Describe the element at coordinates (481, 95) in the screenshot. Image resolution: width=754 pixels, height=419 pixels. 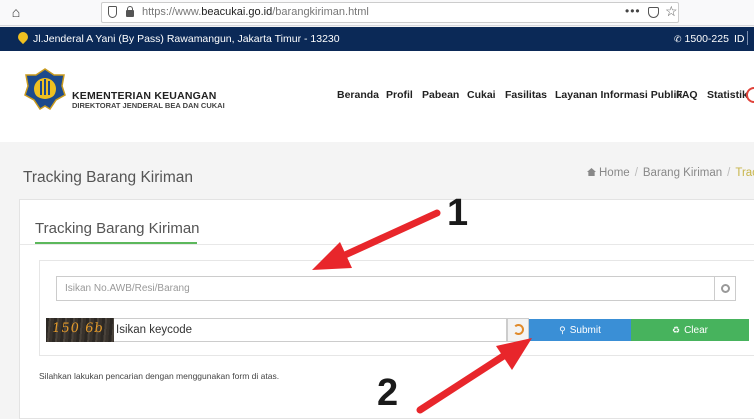
I see `nav-cukai: Cukai` at that location.